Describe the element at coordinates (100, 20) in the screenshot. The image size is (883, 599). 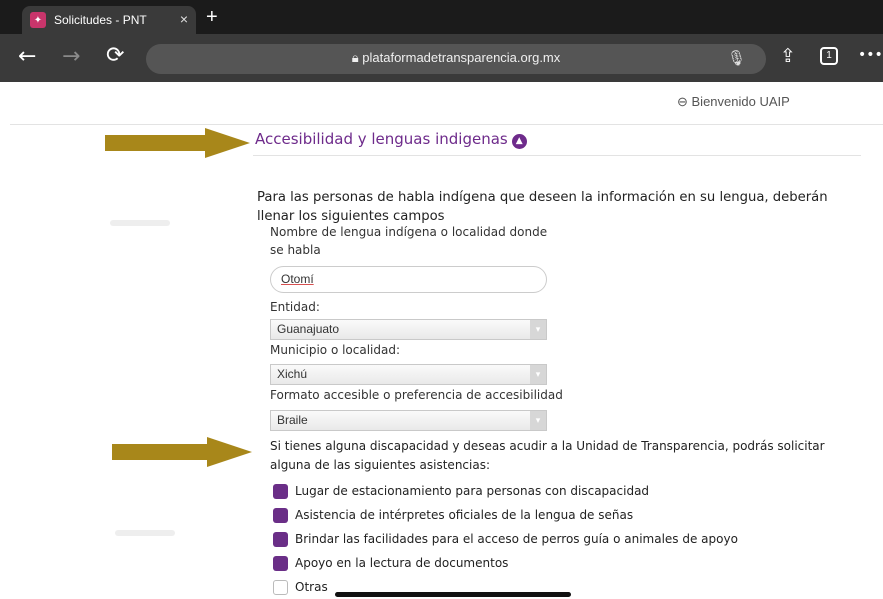
I see `tab-title: Solicitudes - PNT` at that location.